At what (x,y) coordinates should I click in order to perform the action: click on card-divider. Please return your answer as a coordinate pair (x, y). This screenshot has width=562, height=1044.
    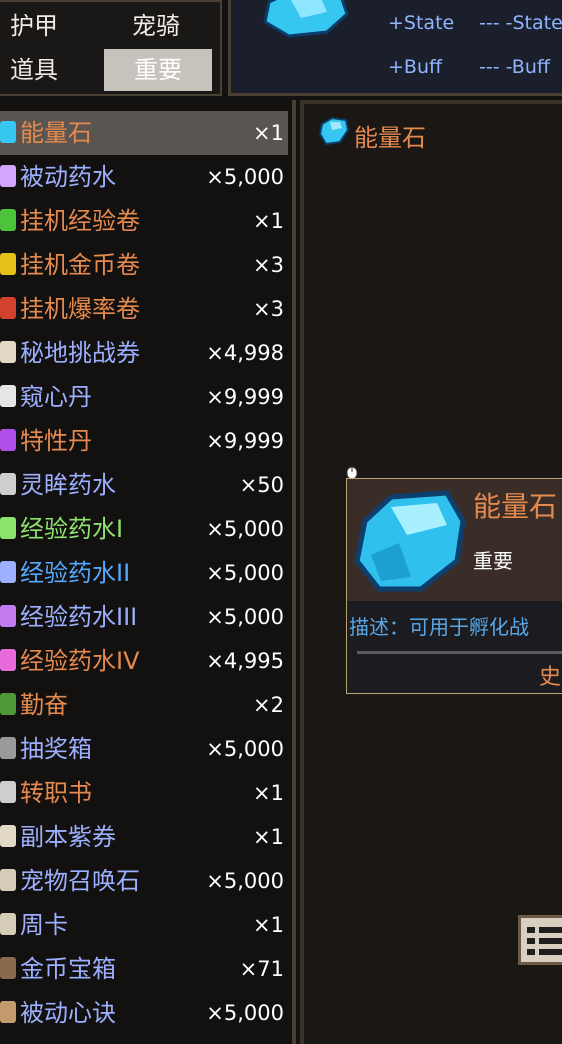
    Looking at the image, I should click on (459, 652).